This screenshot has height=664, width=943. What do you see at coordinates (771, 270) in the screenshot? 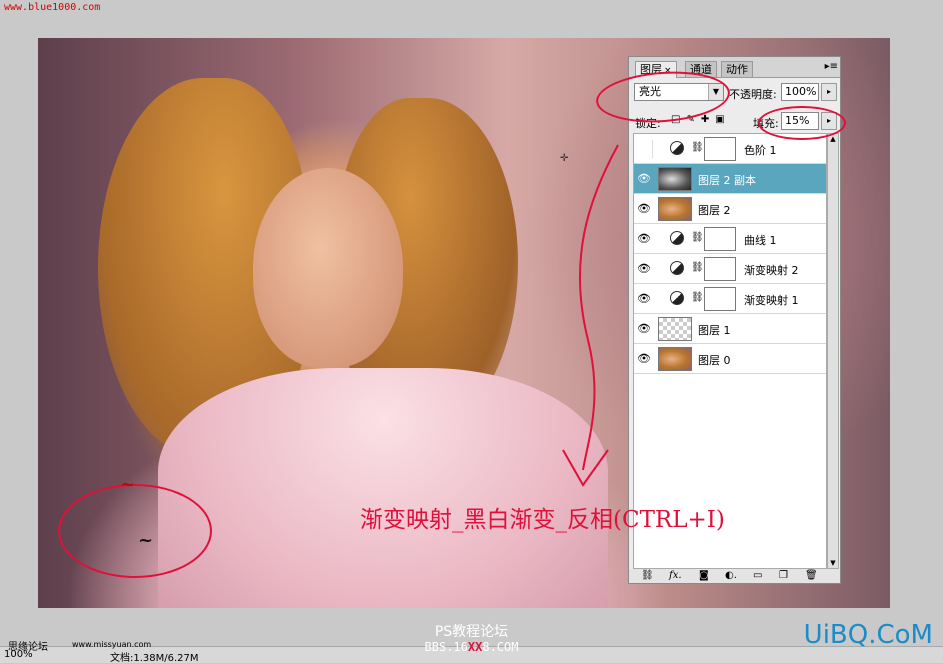
I see `layer-name: 渐变映射 2` at bounding box center [771, 270].